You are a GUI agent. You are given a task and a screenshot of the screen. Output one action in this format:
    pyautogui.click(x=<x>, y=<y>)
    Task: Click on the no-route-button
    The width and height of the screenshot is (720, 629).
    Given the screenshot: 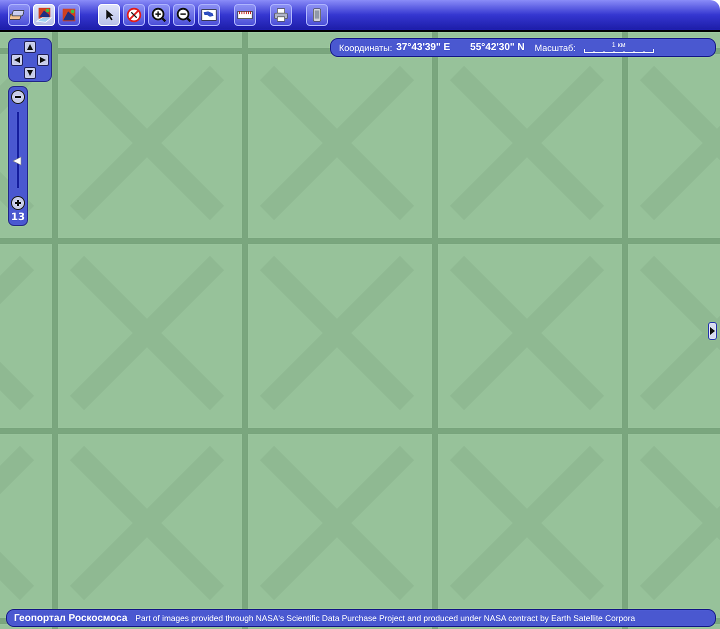 What is the action you would take?
    pyautogui.click(x=134, y=15)
    